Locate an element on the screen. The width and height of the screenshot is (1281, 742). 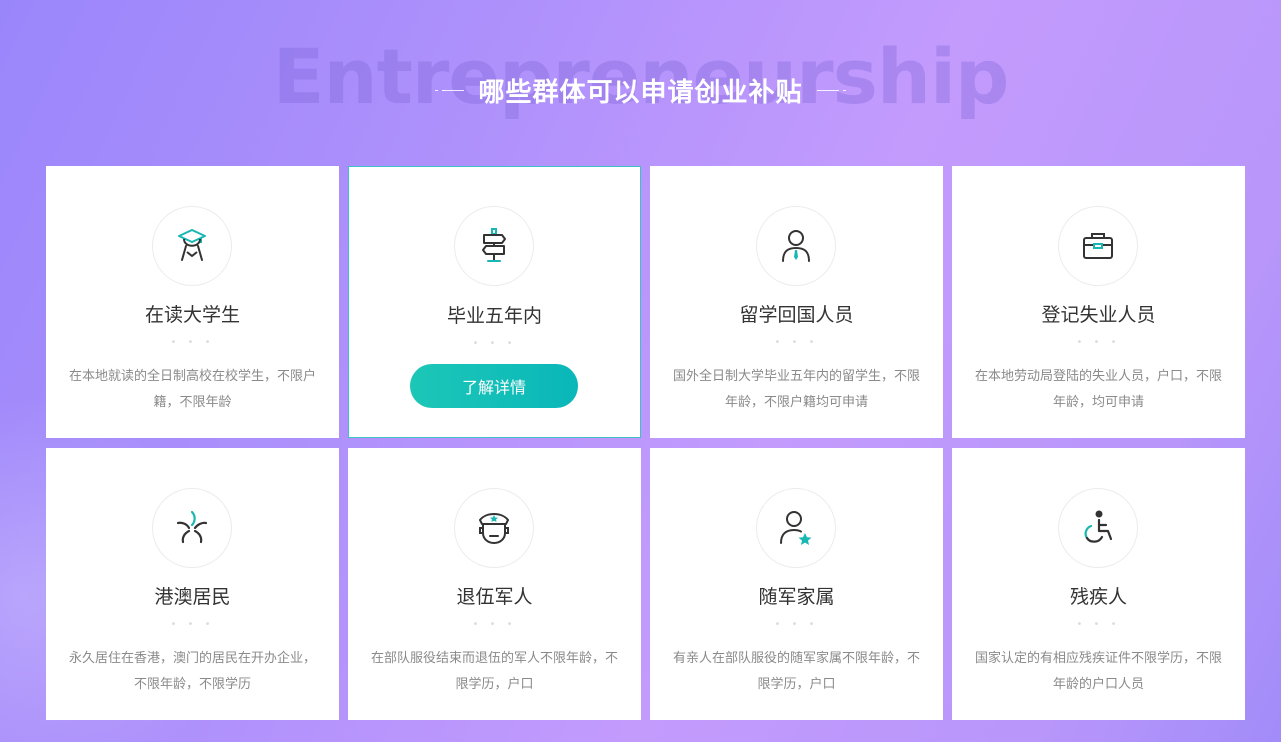
card-title: 留学回国人员 is located at coordinates (796, 315).